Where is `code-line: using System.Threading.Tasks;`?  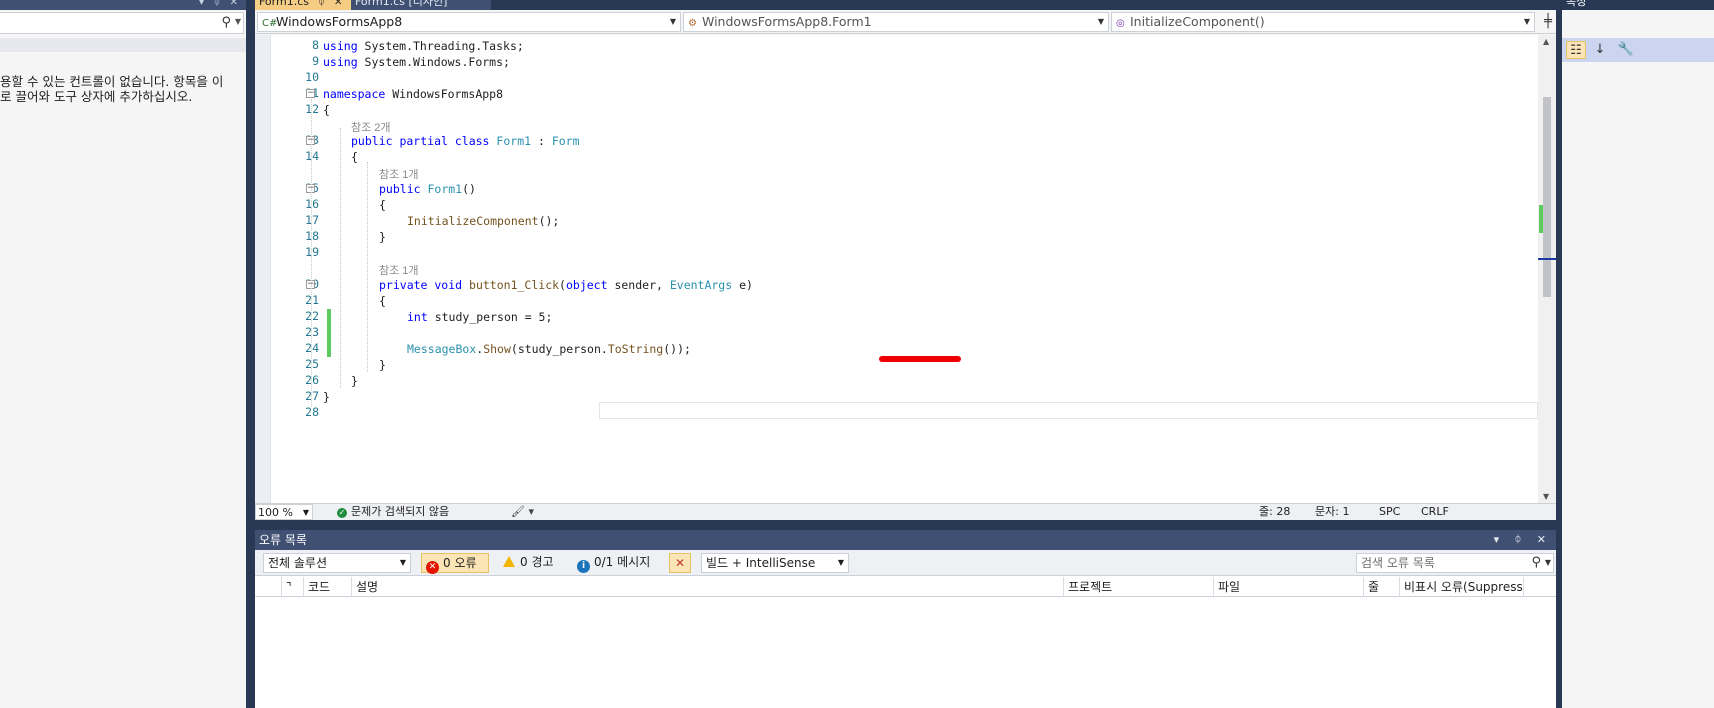 code-line: using System.Threading.Tasks; is located at coordinates (423, 46).